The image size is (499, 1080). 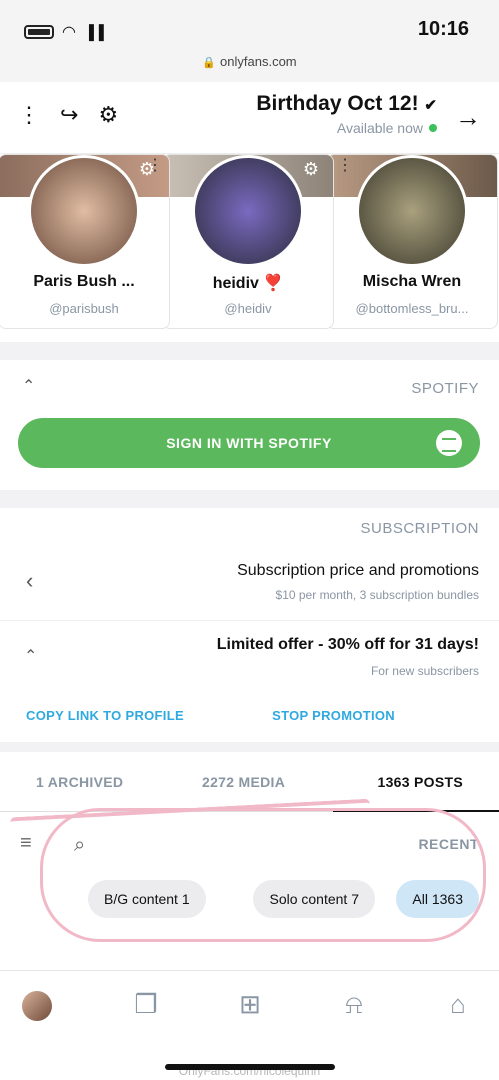 I want to click on stop-promotion-link: STOP PROMOTION, so click(x=333, y=715).